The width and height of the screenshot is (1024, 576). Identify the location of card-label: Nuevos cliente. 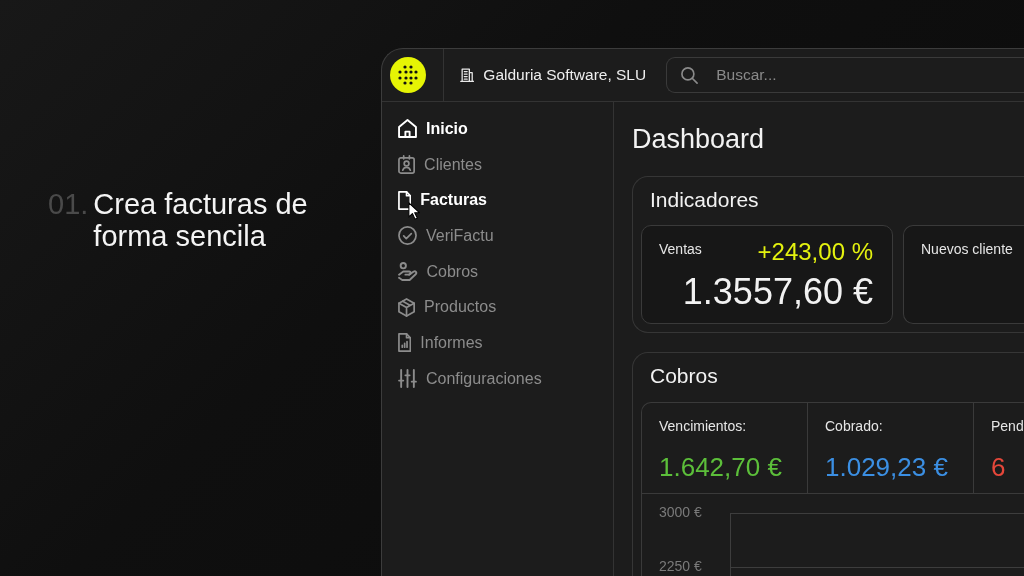
(967, 249).